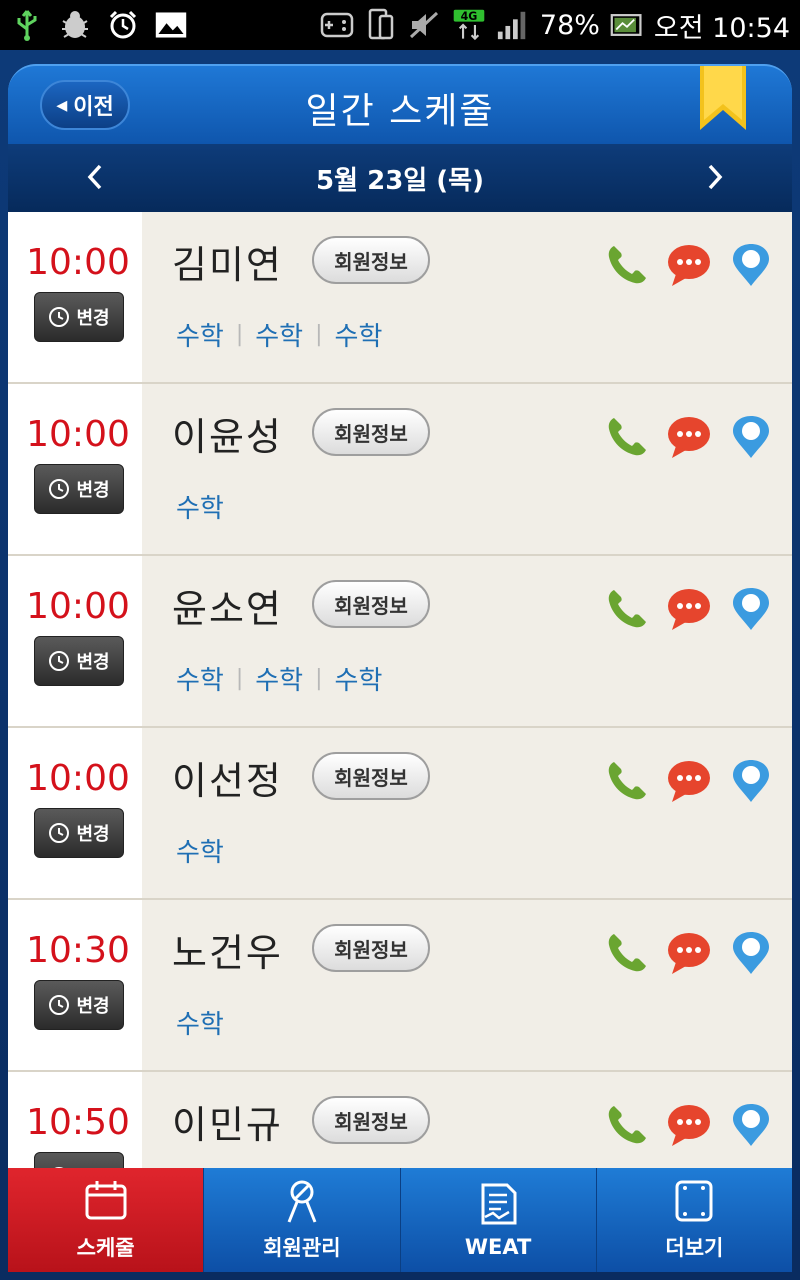  I want to click on network-label: 4G, so click(469, 16).